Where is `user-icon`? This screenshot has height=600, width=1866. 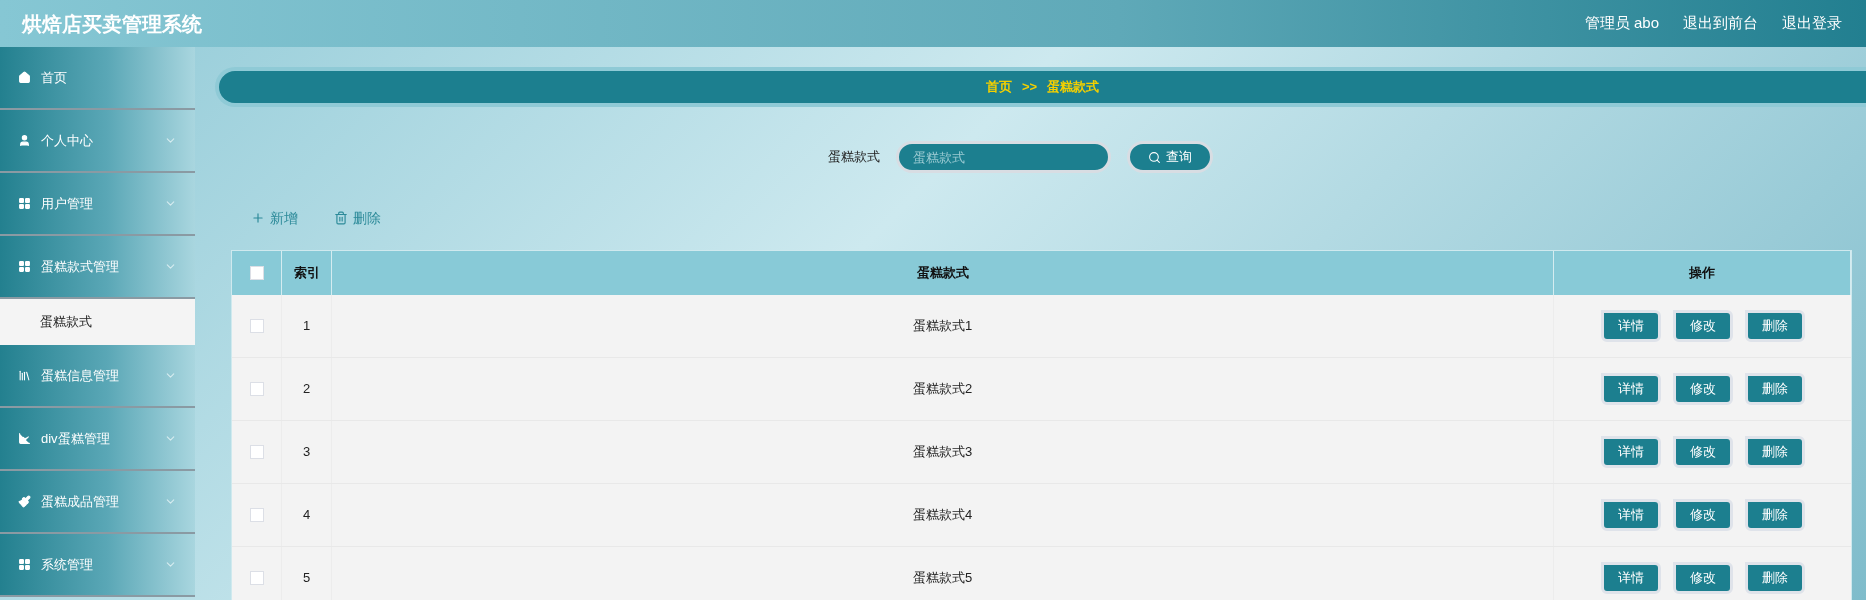 user-icon is located at coordinates (24, 140).